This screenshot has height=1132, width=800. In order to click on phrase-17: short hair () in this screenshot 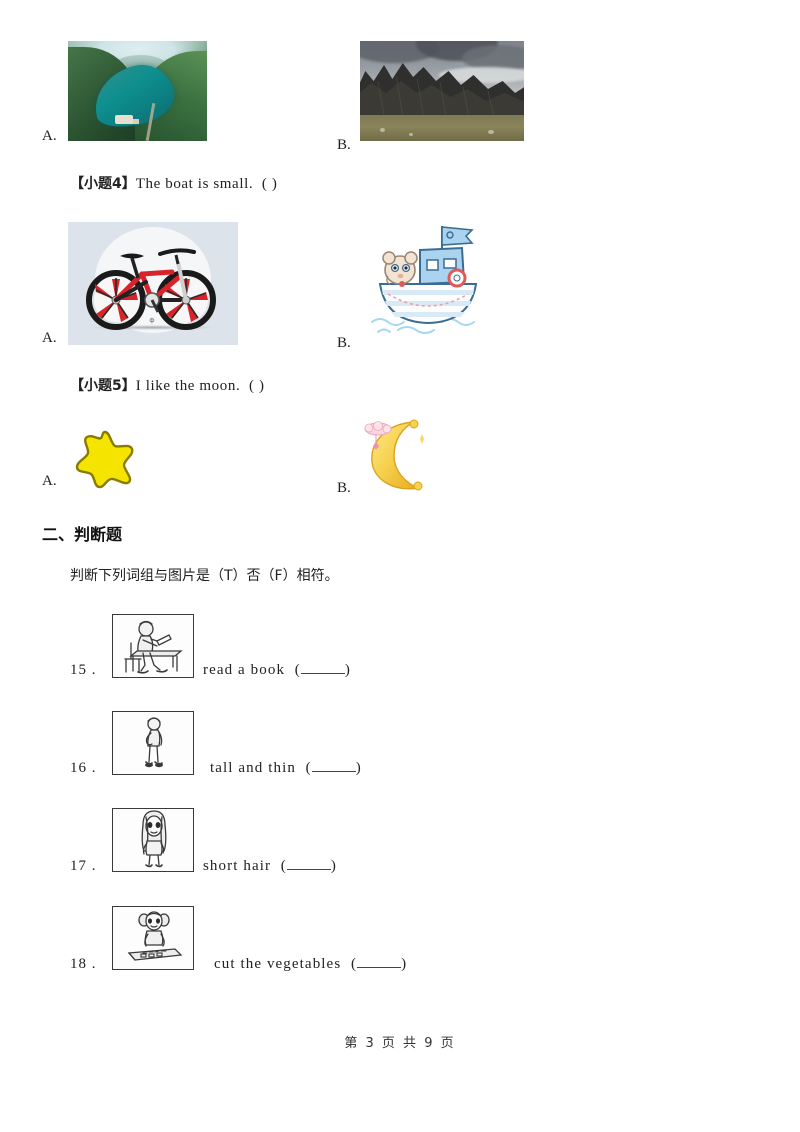, I will do `click(270, 866)`.